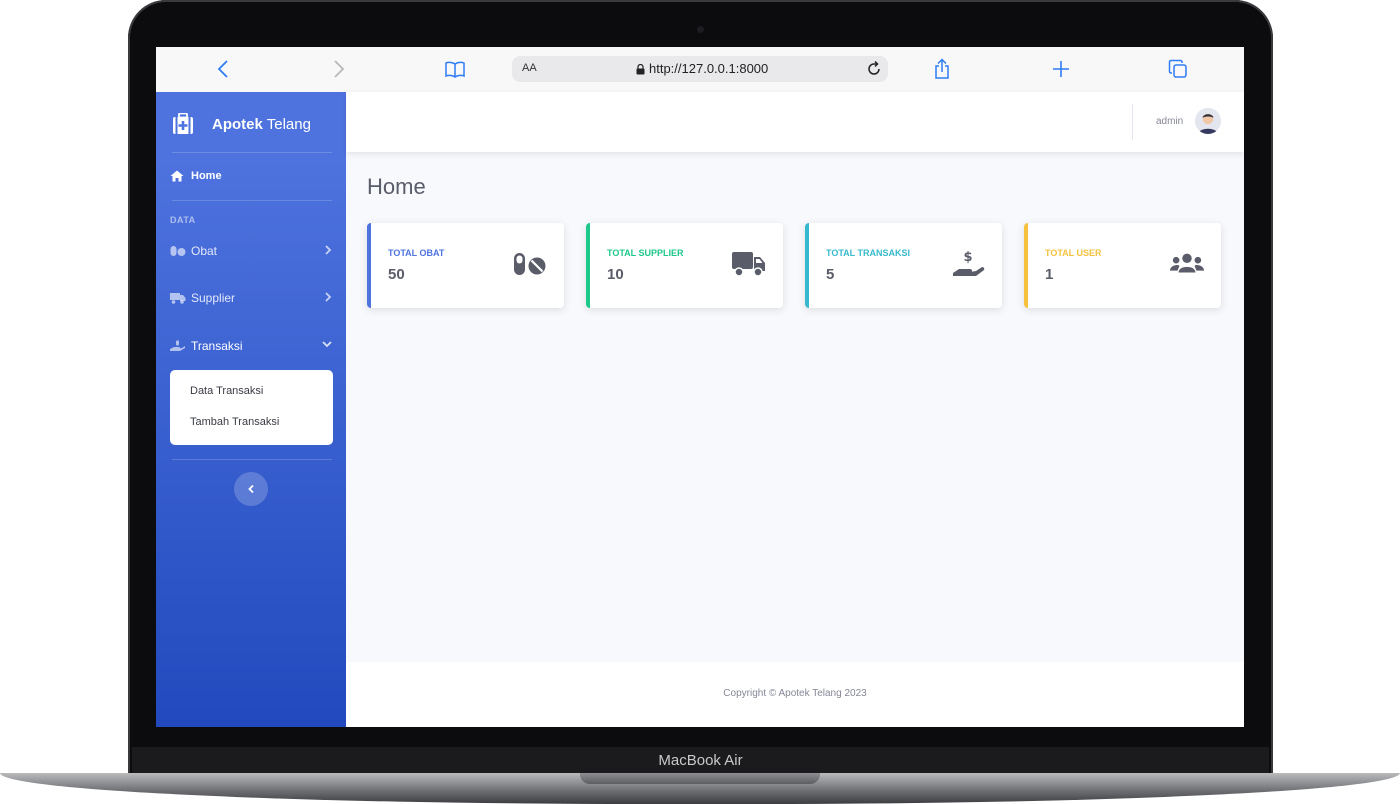 The width and height of the screenshot is (1400, 804). Describe the element at coordinates (251, 251) in the screenshot. I see `sidebar-item-obat: Obat` at that location.